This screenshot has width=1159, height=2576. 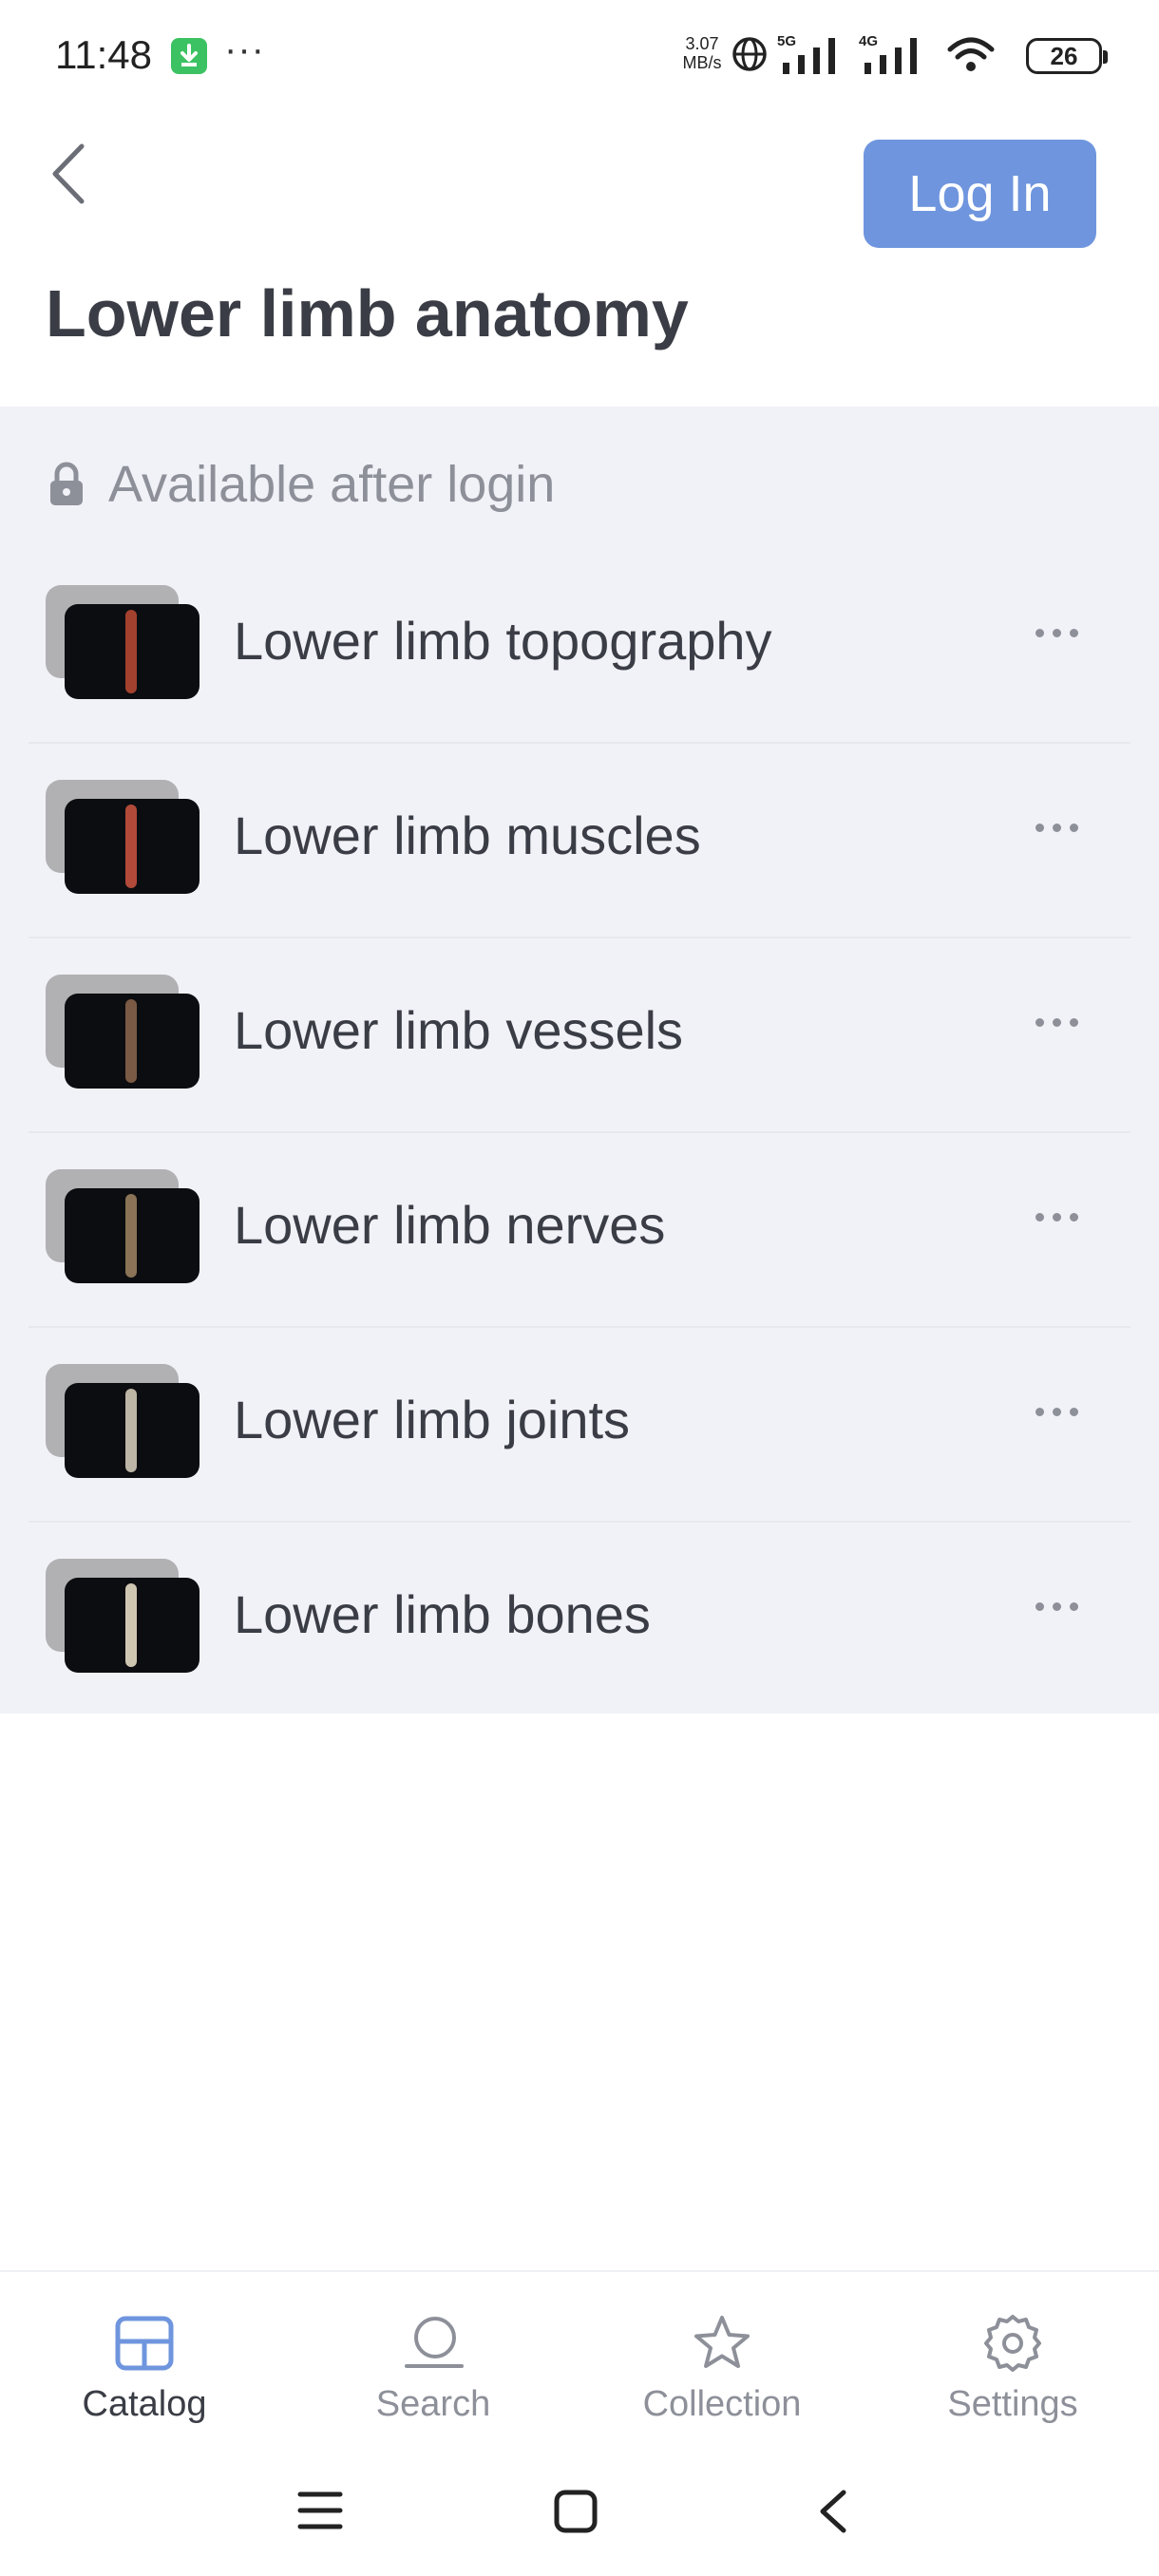 What do you see at coordinates (503, 641) in the screenshot?
I see `list-item-label: Lower limb topography` at bounding box center [503, 641].